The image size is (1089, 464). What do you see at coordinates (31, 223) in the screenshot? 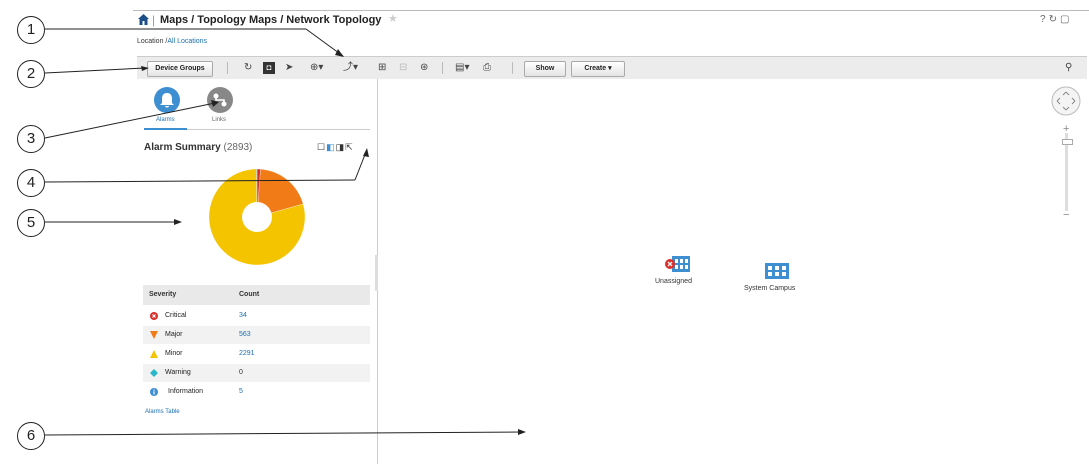
I see `callout-5: 5` at bounding box center [31, 223].